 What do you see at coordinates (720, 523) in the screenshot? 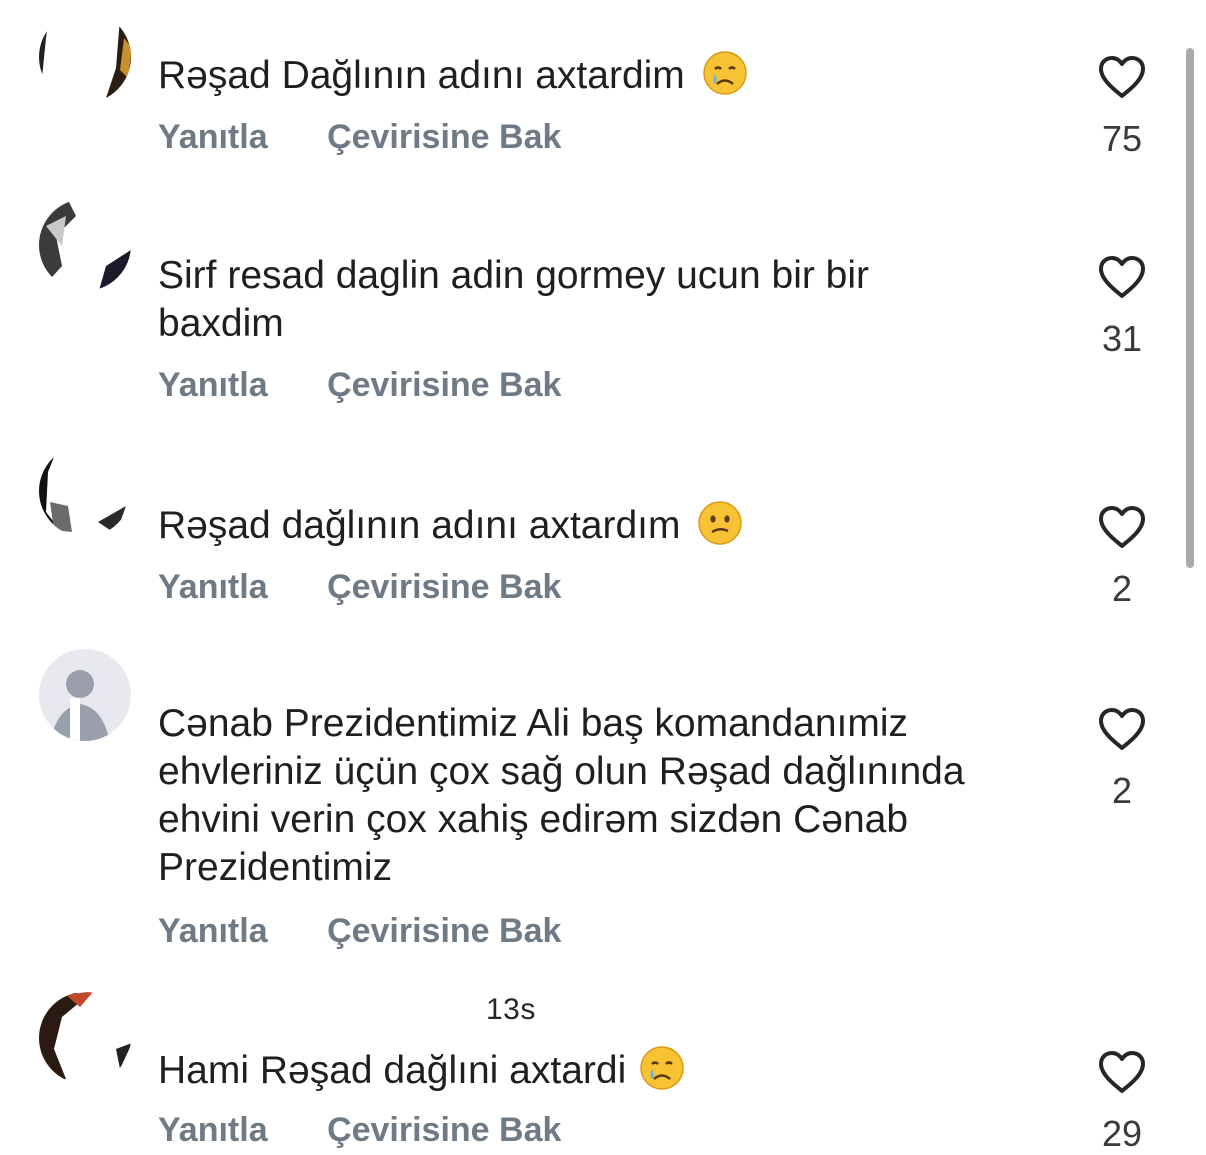
I see `confused-face-emoji` at bounding box center [720, 523].